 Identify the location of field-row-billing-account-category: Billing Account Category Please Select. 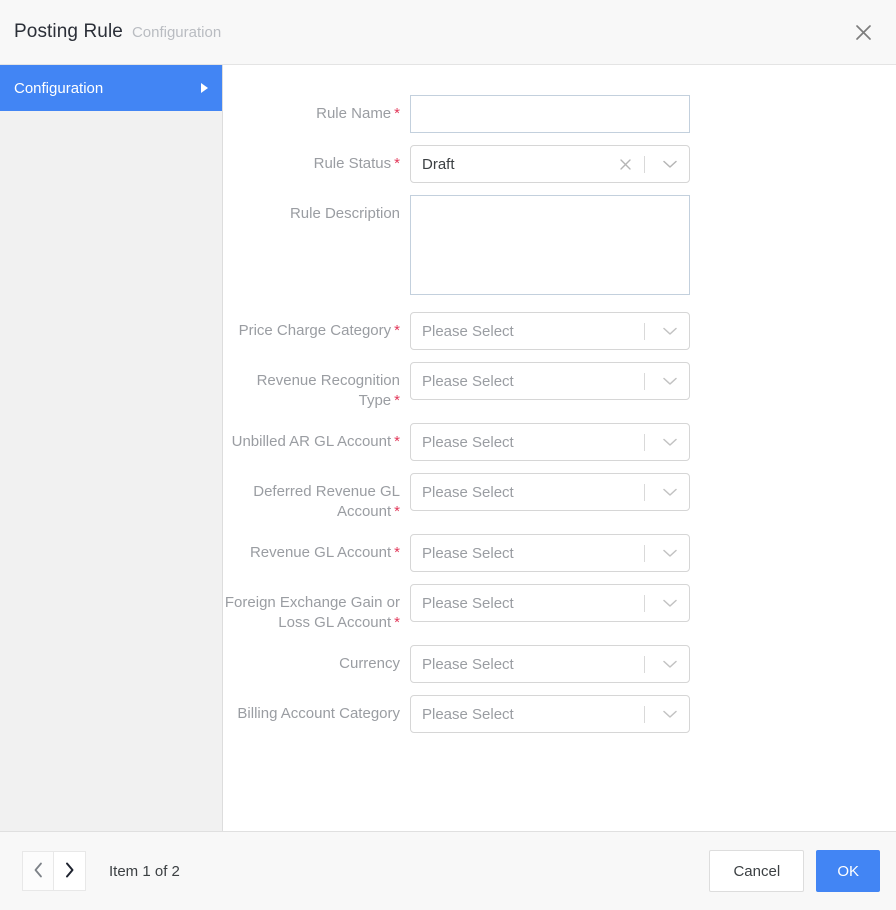
(559, 714).